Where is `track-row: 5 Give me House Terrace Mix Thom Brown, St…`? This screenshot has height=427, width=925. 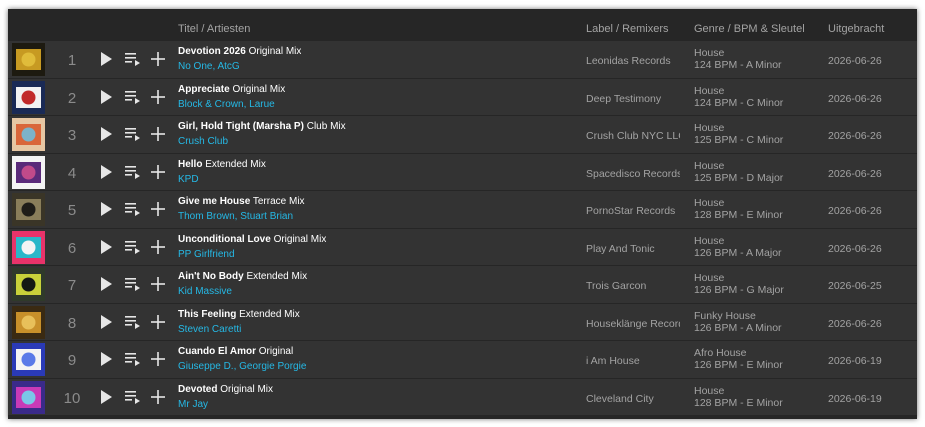
track-row: 5 Give me House Terrace Mix Thom Brown, St… is located at coordinates (462, 210).